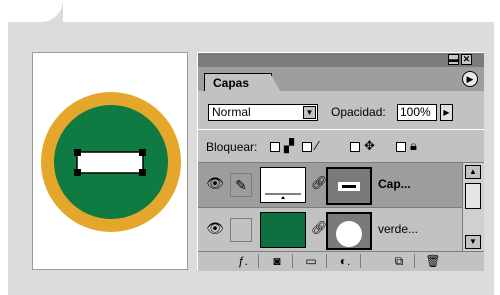  Describe the element at coordinates (341, 60) in the screenshot. I see `panel-titlebar: ▬ ✕` at that location.